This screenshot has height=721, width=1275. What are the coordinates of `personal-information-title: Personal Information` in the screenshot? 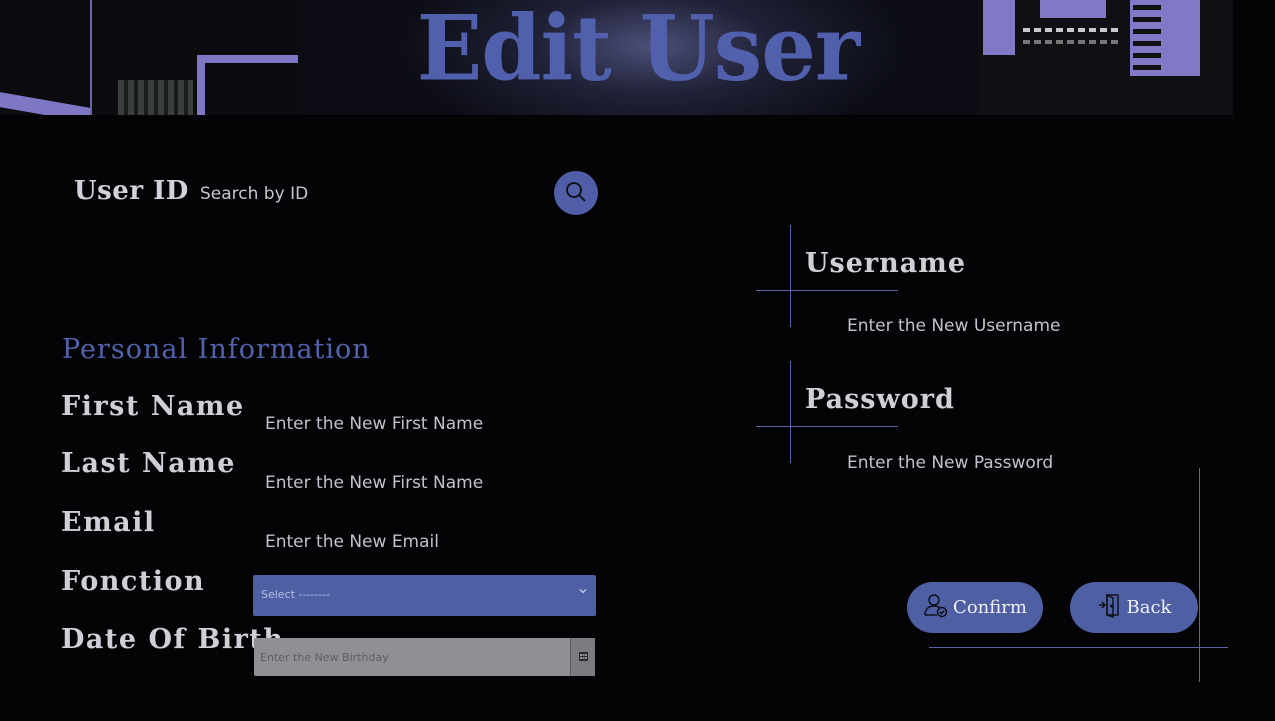 It's located at (216, 349).